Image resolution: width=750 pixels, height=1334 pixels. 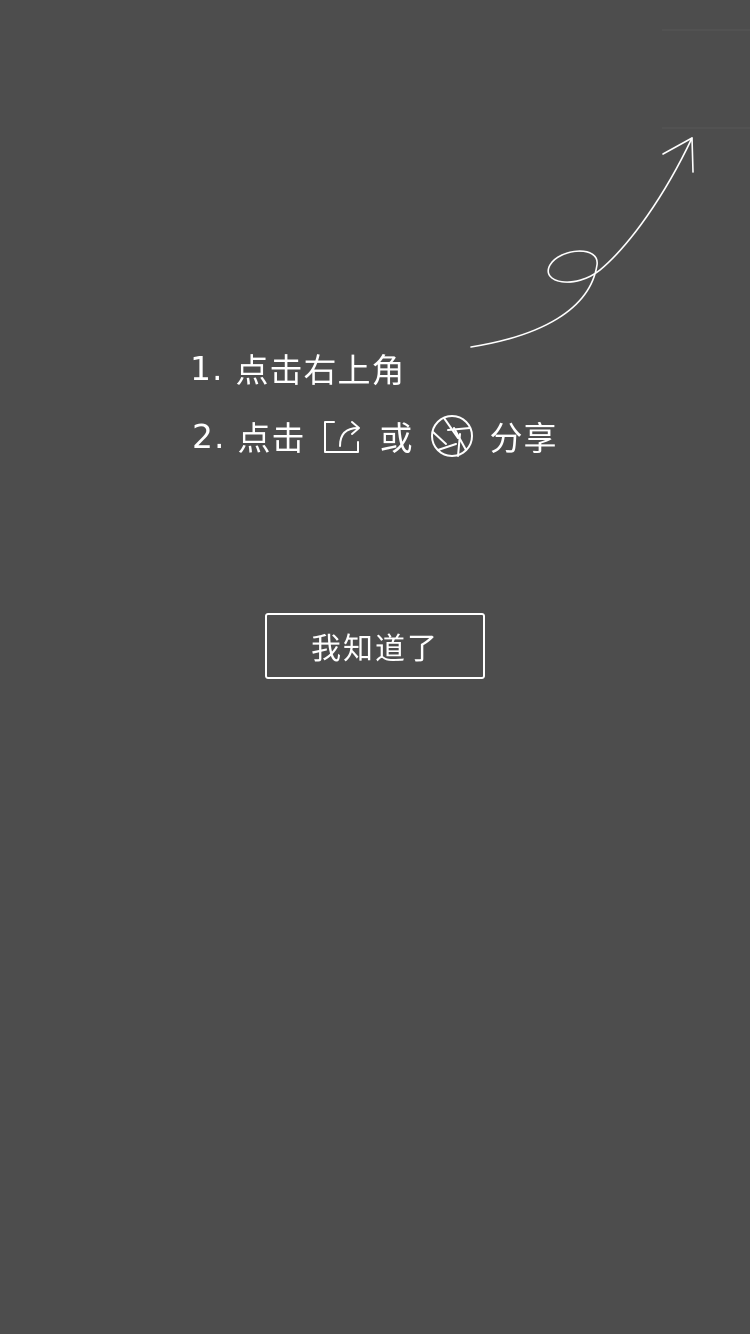 I want to click on step-2-number: 2., so click(x=209, y=436).